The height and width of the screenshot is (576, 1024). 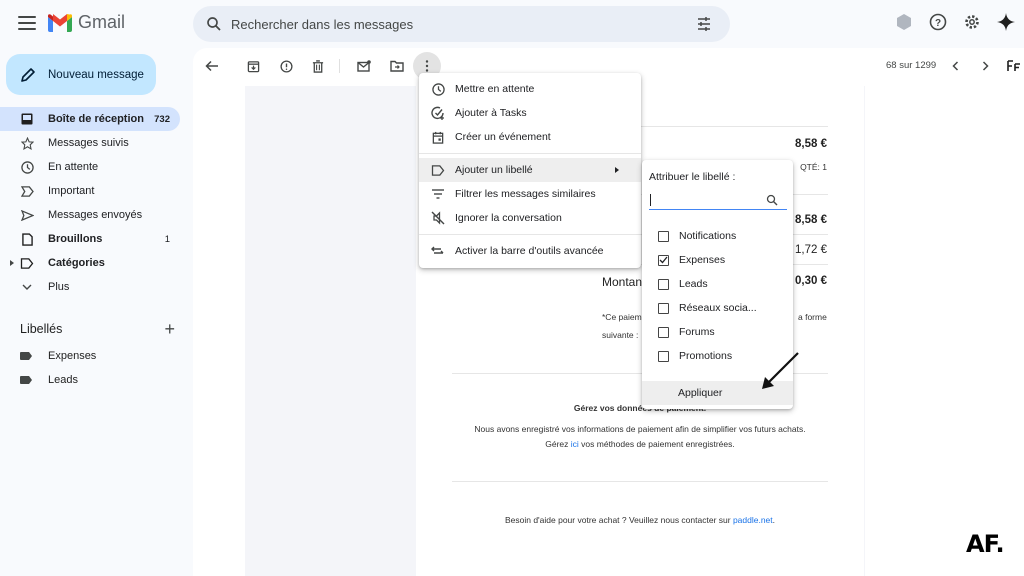 I want to click on sidebar-item-starred: Messages suivis, so click(x=90, y=143).